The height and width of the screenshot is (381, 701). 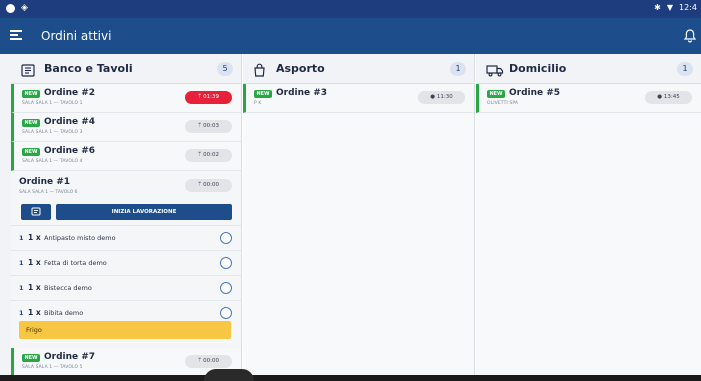 What do you see at coordinates (208, 155) in the screenshot?
I see `order-timer: ᛘ 00:02` at bounding box center [208, 155].